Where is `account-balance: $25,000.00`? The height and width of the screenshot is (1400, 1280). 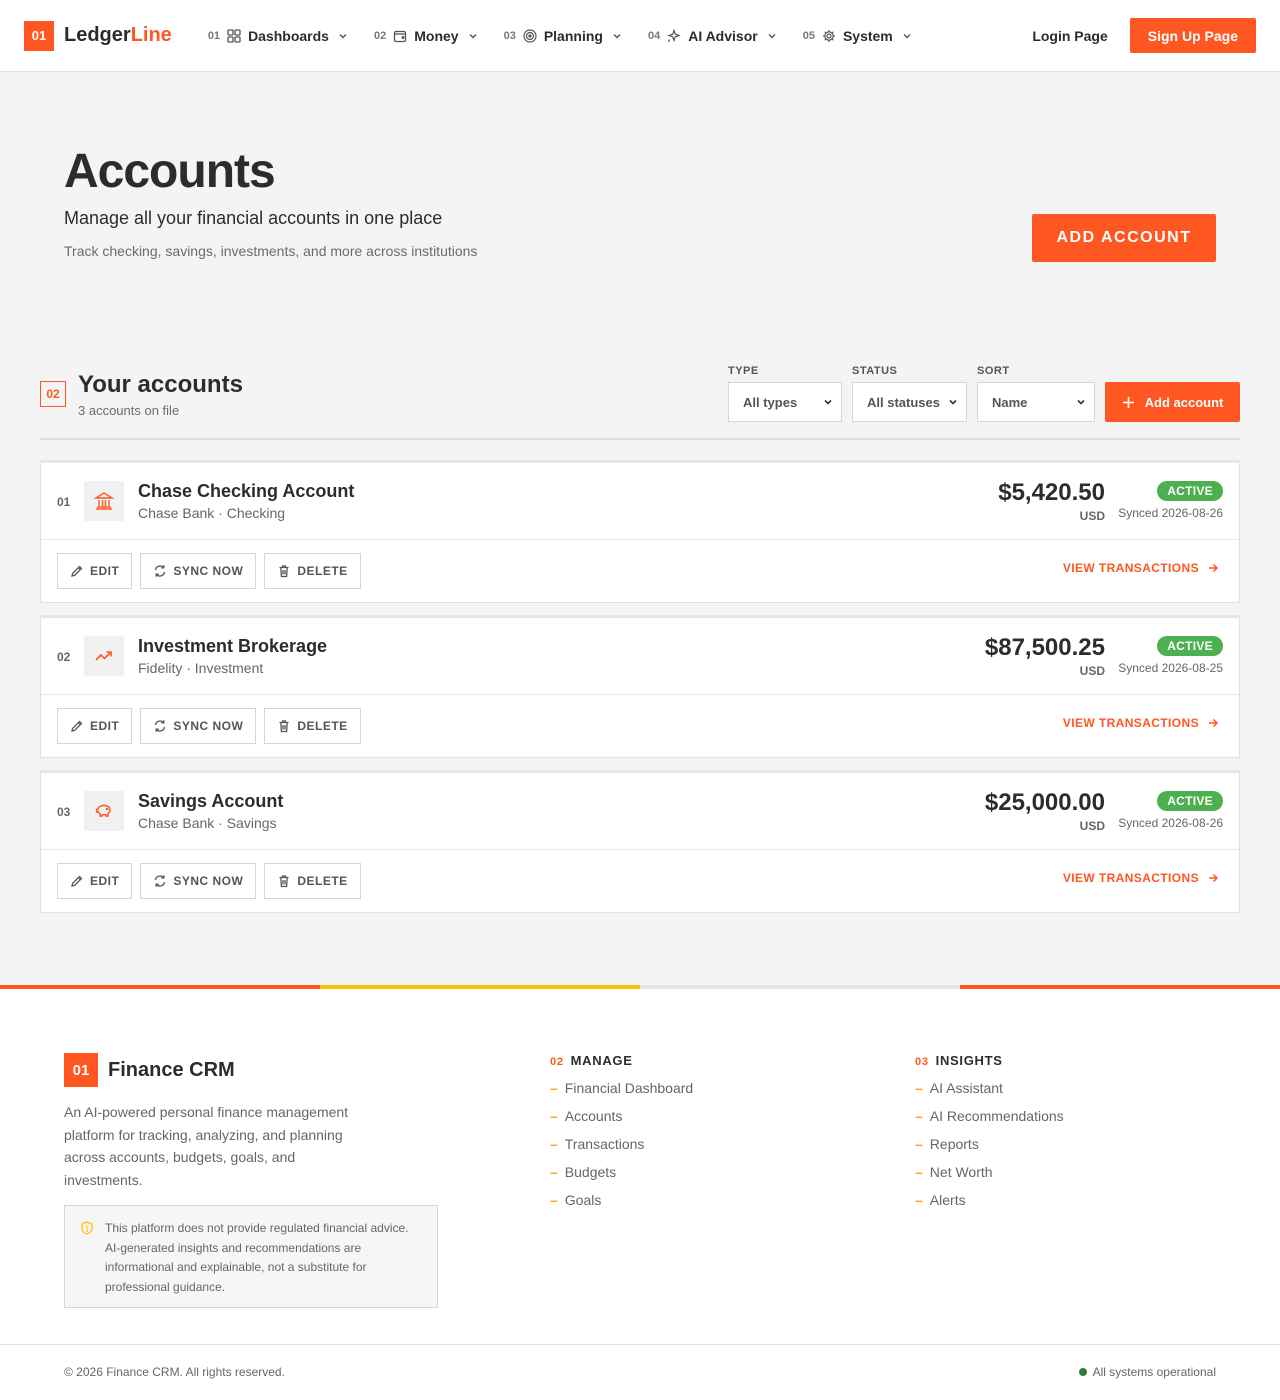
account-balance: $25,000.00 is located at coordinates (1044, 802).